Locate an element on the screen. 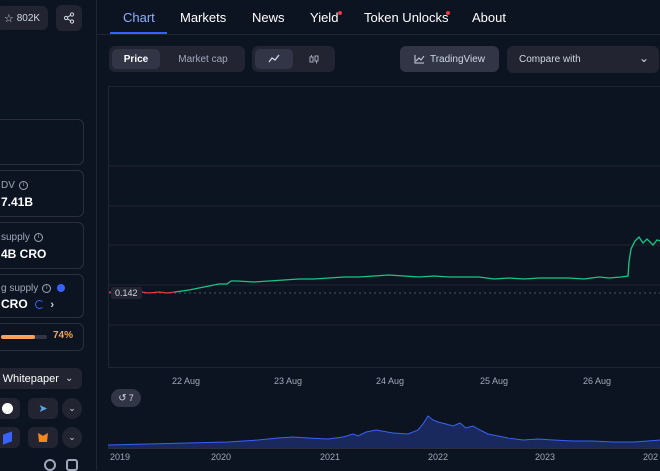 Image resolution: width=660 pixels, height=471 pixels. market-cap-button: Market cap is located at coordinates (203, 59).